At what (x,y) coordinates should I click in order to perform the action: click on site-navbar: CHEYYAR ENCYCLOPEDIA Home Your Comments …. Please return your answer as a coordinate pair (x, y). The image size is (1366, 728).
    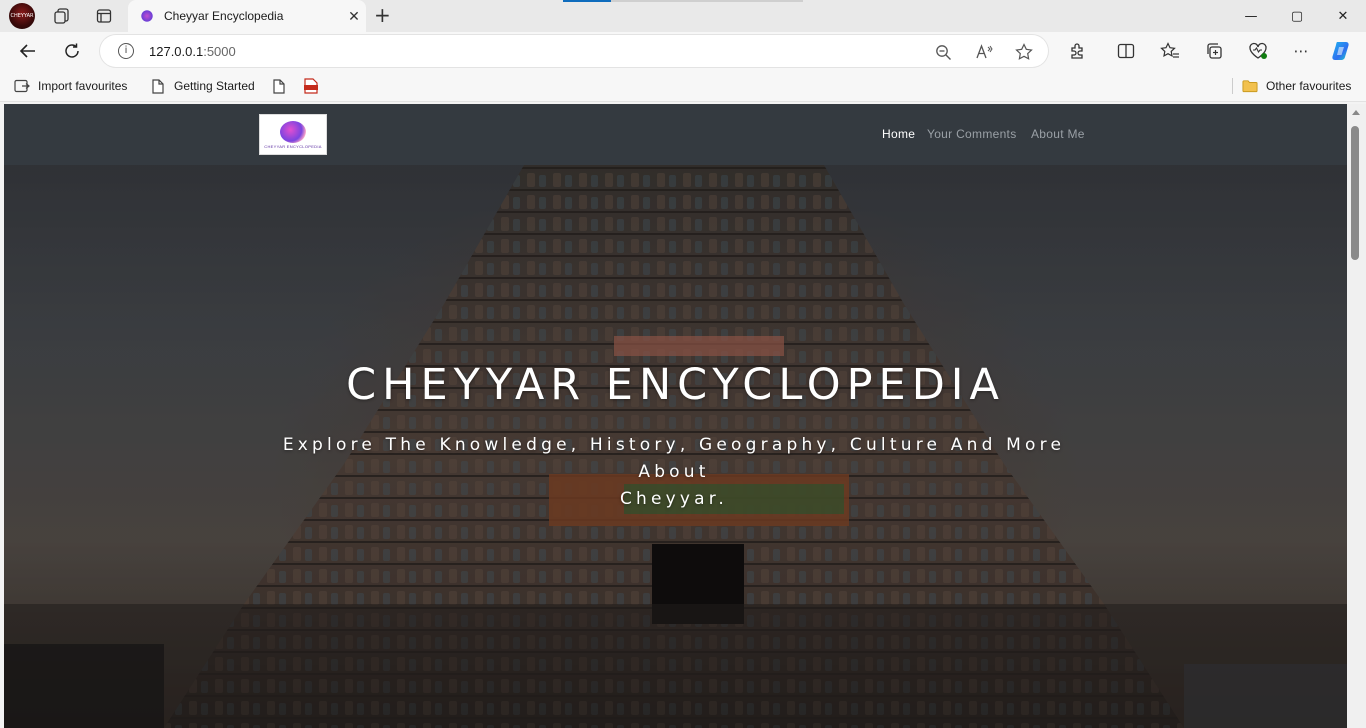
    Looking at the image, I should click on (675, 134).